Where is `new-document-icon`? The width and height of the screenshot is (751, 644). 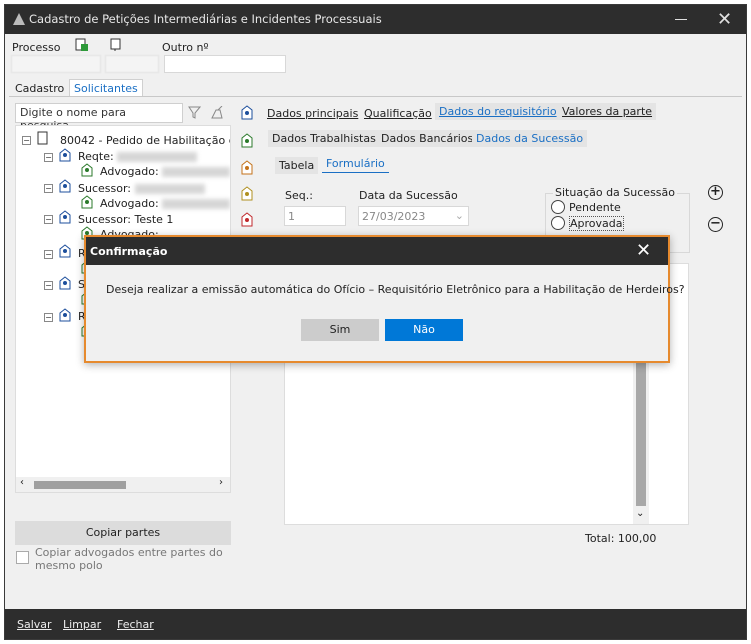
new-document-icon is located at coordinates (82, 45).